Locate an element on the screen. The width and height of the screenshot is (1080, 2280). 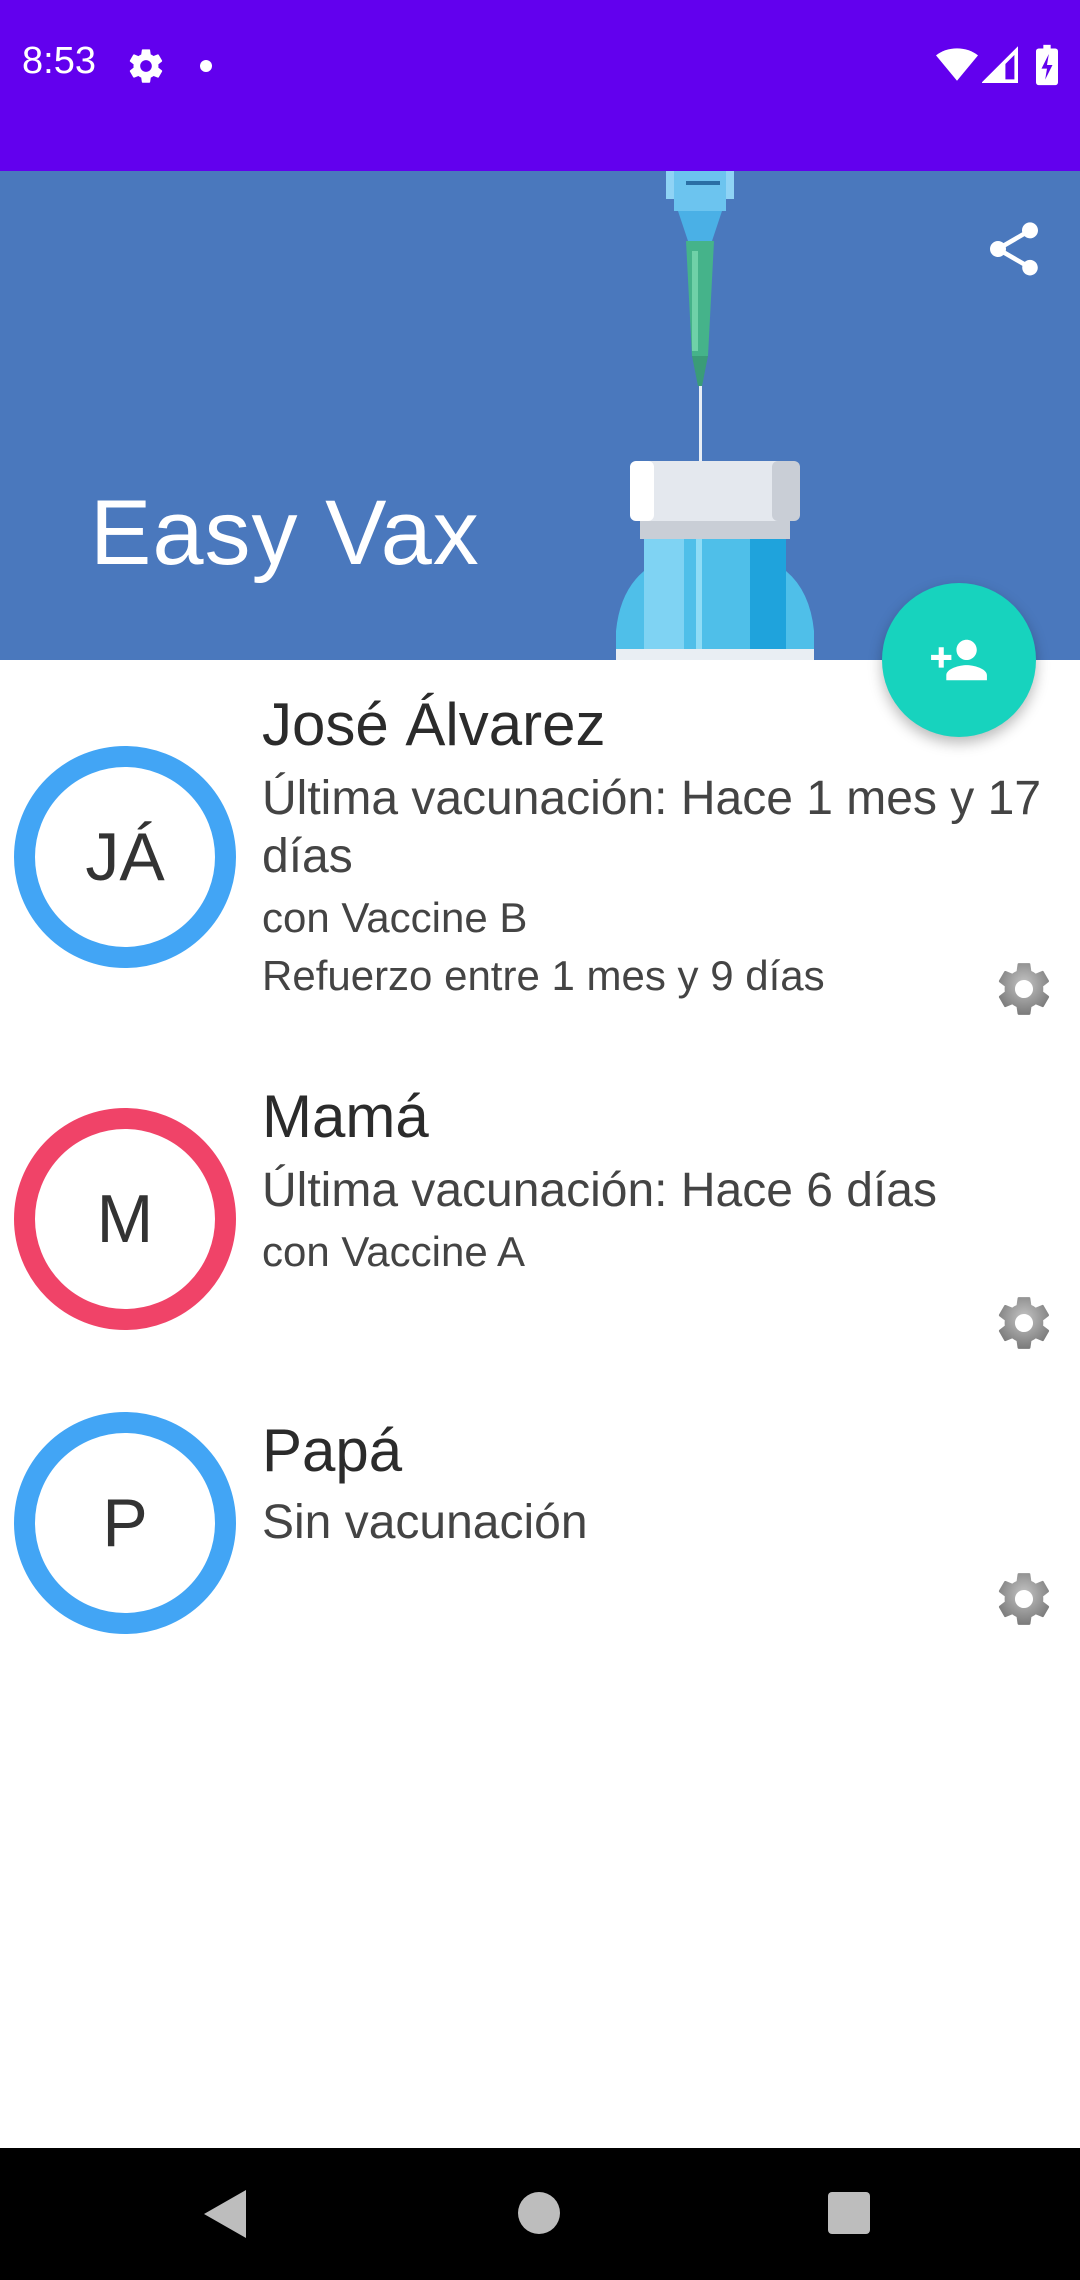
system-nav-bar is located at coordinates (540, 2214).